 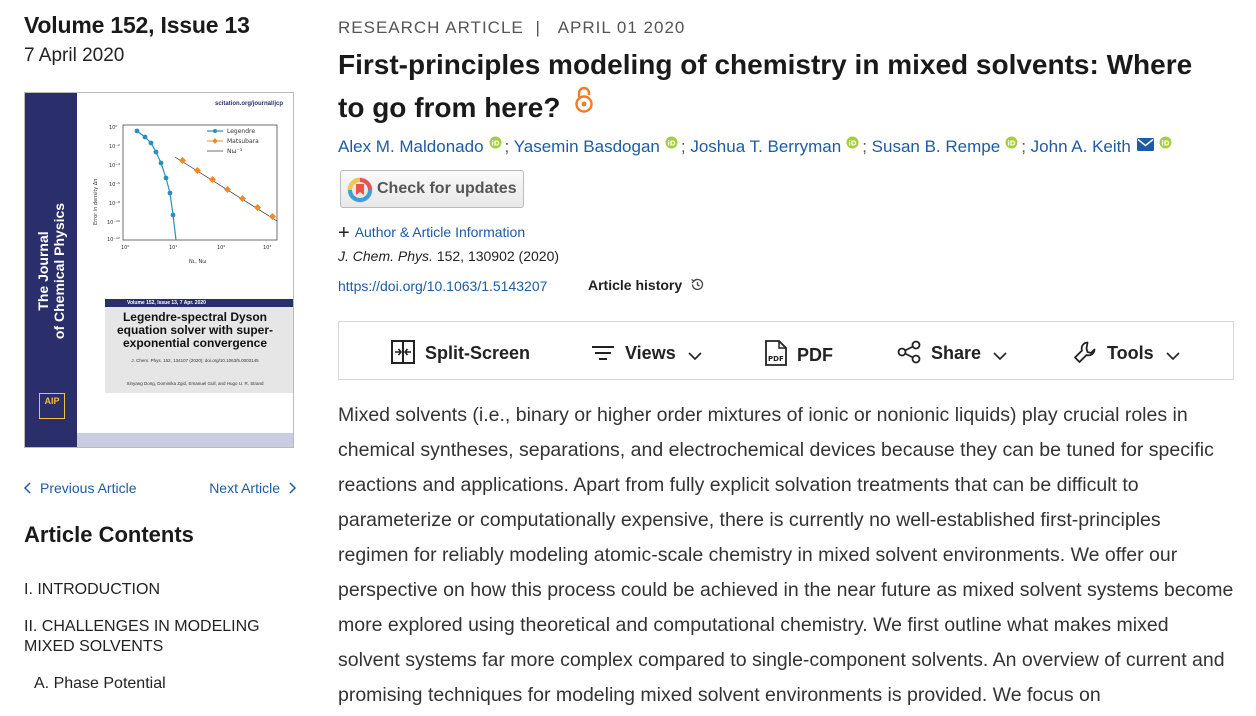 What do you see at coordinates (603, 353) in the screenshot?
I see `views-filter-icon` at bounding box center [603, 353].